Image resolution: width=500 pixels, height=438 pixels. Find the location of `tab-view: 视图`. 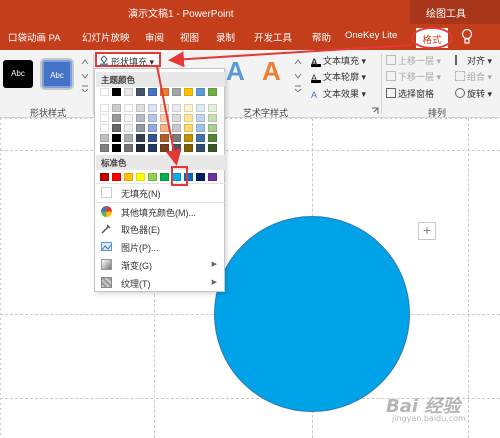

tab-view: 视图 is located at coordinates (189, 37).